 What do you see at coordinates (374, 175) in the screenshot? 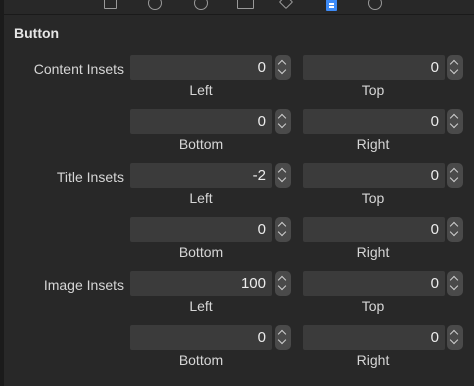
I see `title-insets-top-field: 0` at bounding box center [374, 175].